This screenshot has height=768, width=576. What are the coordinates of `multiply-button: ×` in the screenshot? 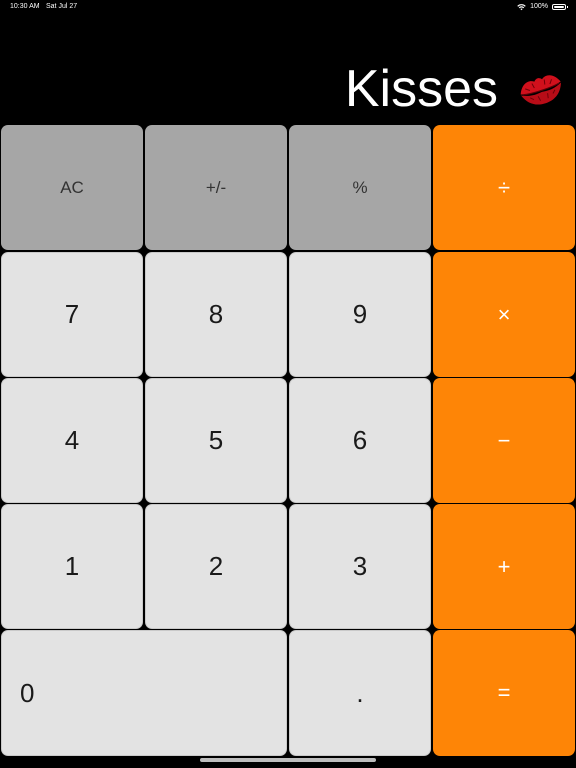 It's located at (504, 314).